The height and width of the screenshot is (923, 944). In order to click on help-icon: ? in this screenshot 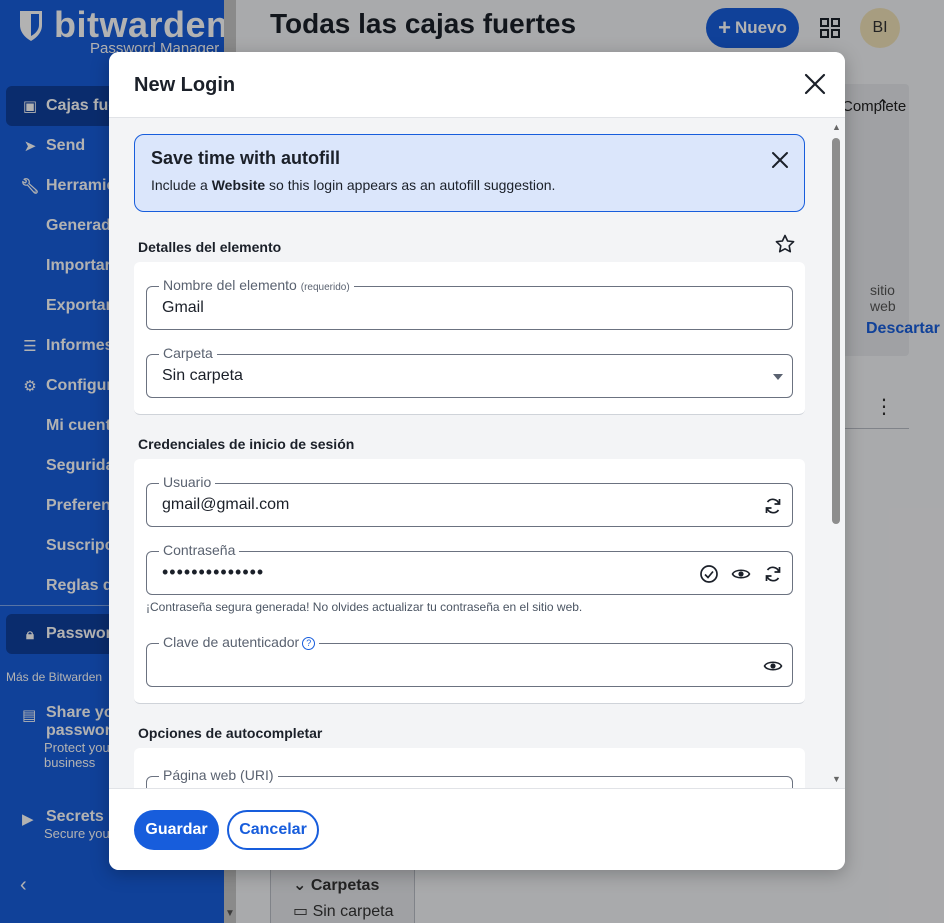, I will do `click(309, 643)`.